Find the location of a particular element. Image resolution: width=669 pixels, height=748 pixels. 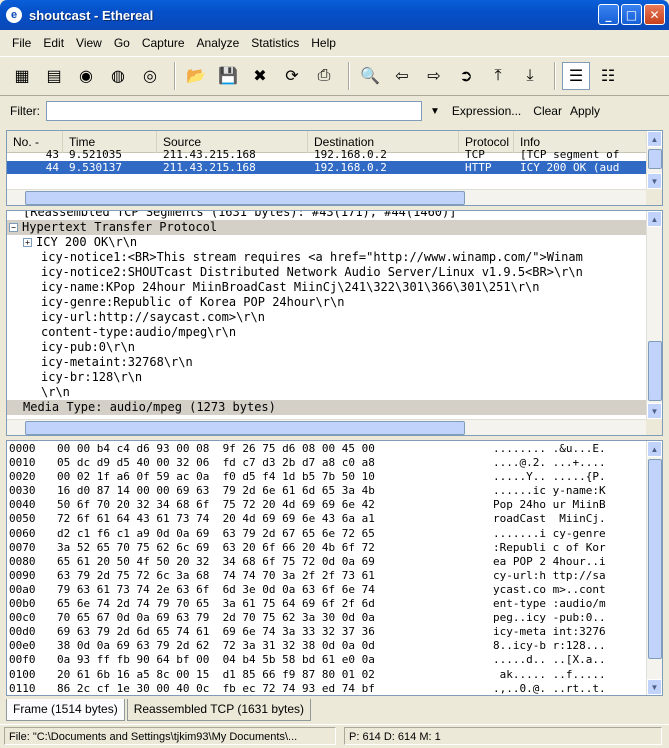

packet-list-hscroll is located at coordinates (326, 197).